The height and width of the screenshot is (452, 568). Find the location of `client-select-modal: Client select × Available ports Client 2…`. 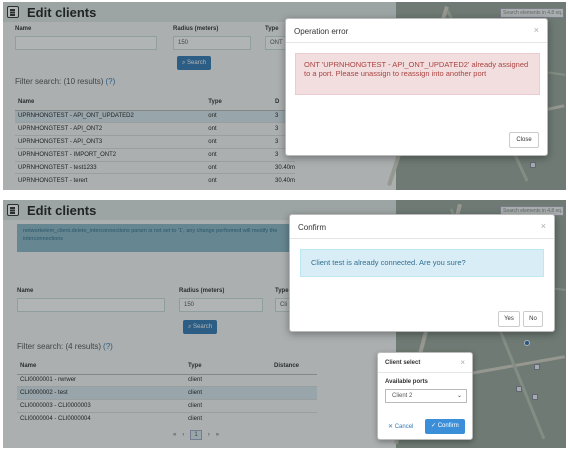

client-select-modal: Client select × Available ports Client 2… is located at coordinates (425, 396).